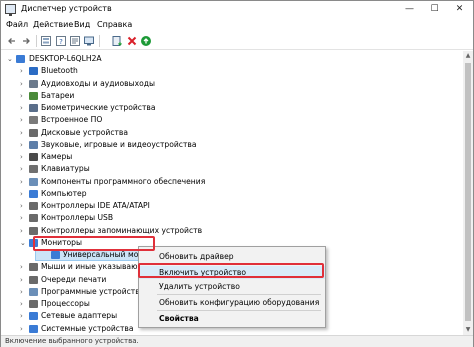  What do you see at coordinates (33, 304) in the screenshot?
I see `cpu-icon` at bounding box center [33, 304].